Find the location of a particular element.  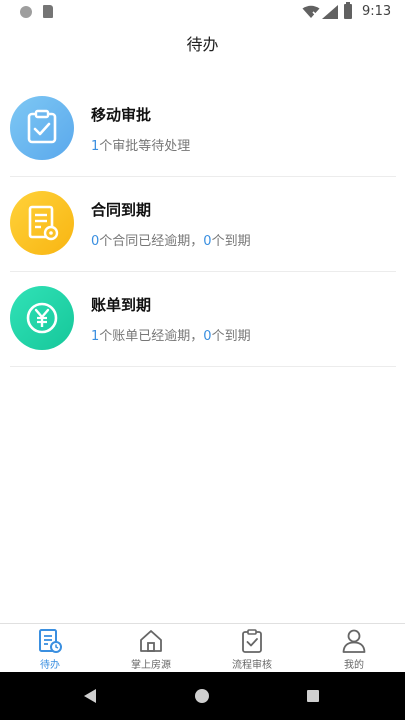

status-bar: 9:13 is located at coordinates (202, 12).